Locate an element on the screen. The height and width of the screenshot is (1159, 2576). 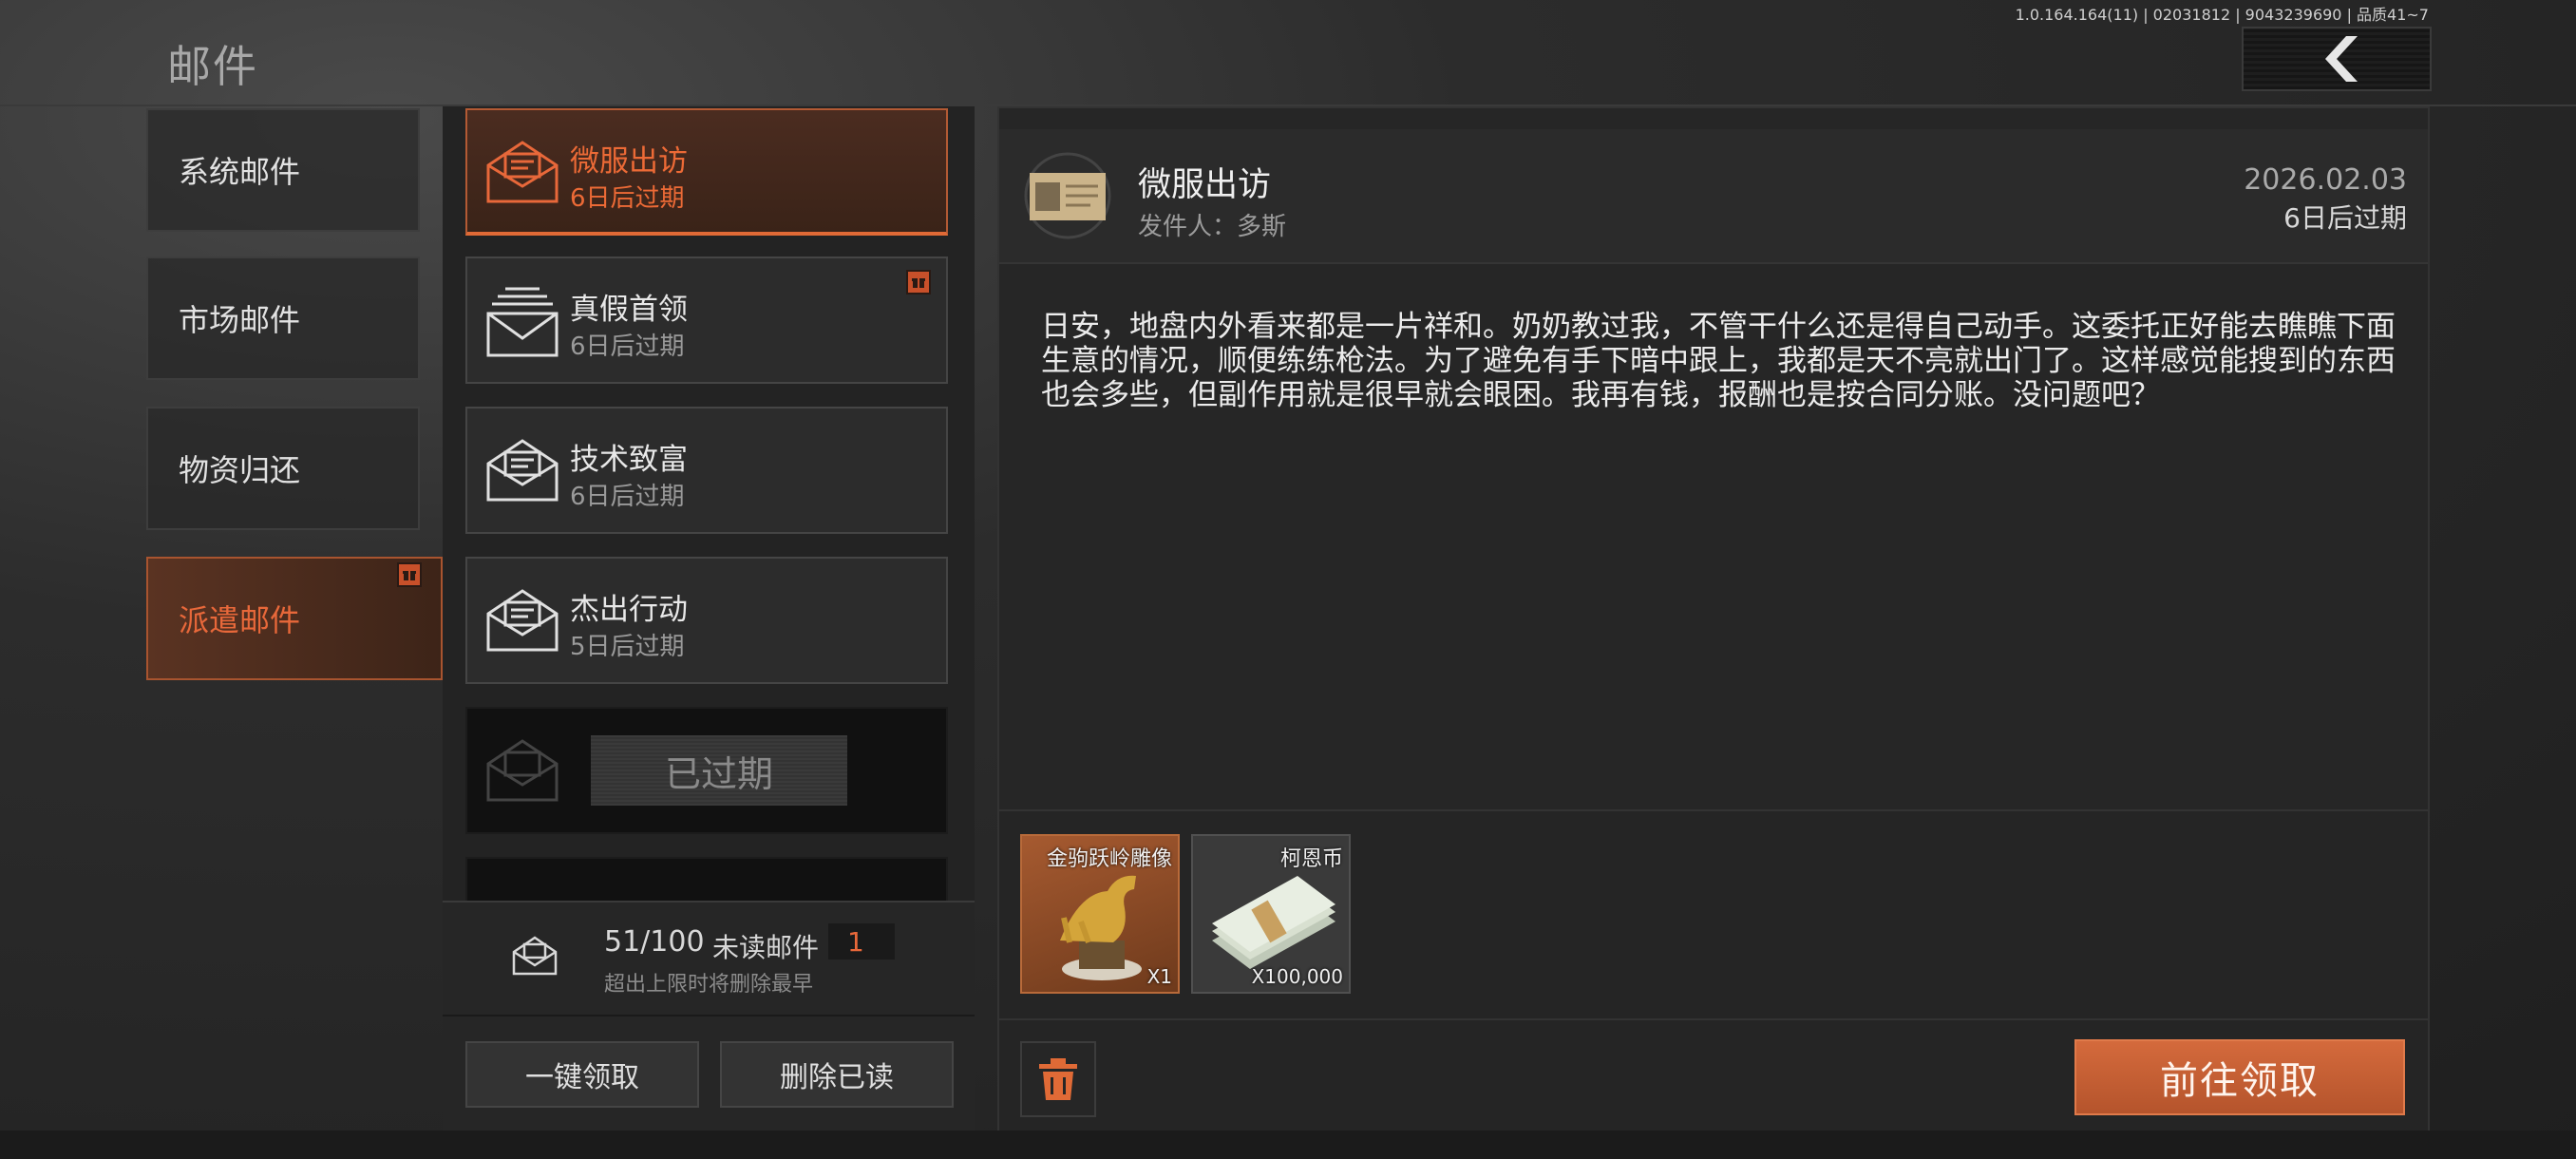
category-label: 物资归还 is located at coordinates (240, 470).